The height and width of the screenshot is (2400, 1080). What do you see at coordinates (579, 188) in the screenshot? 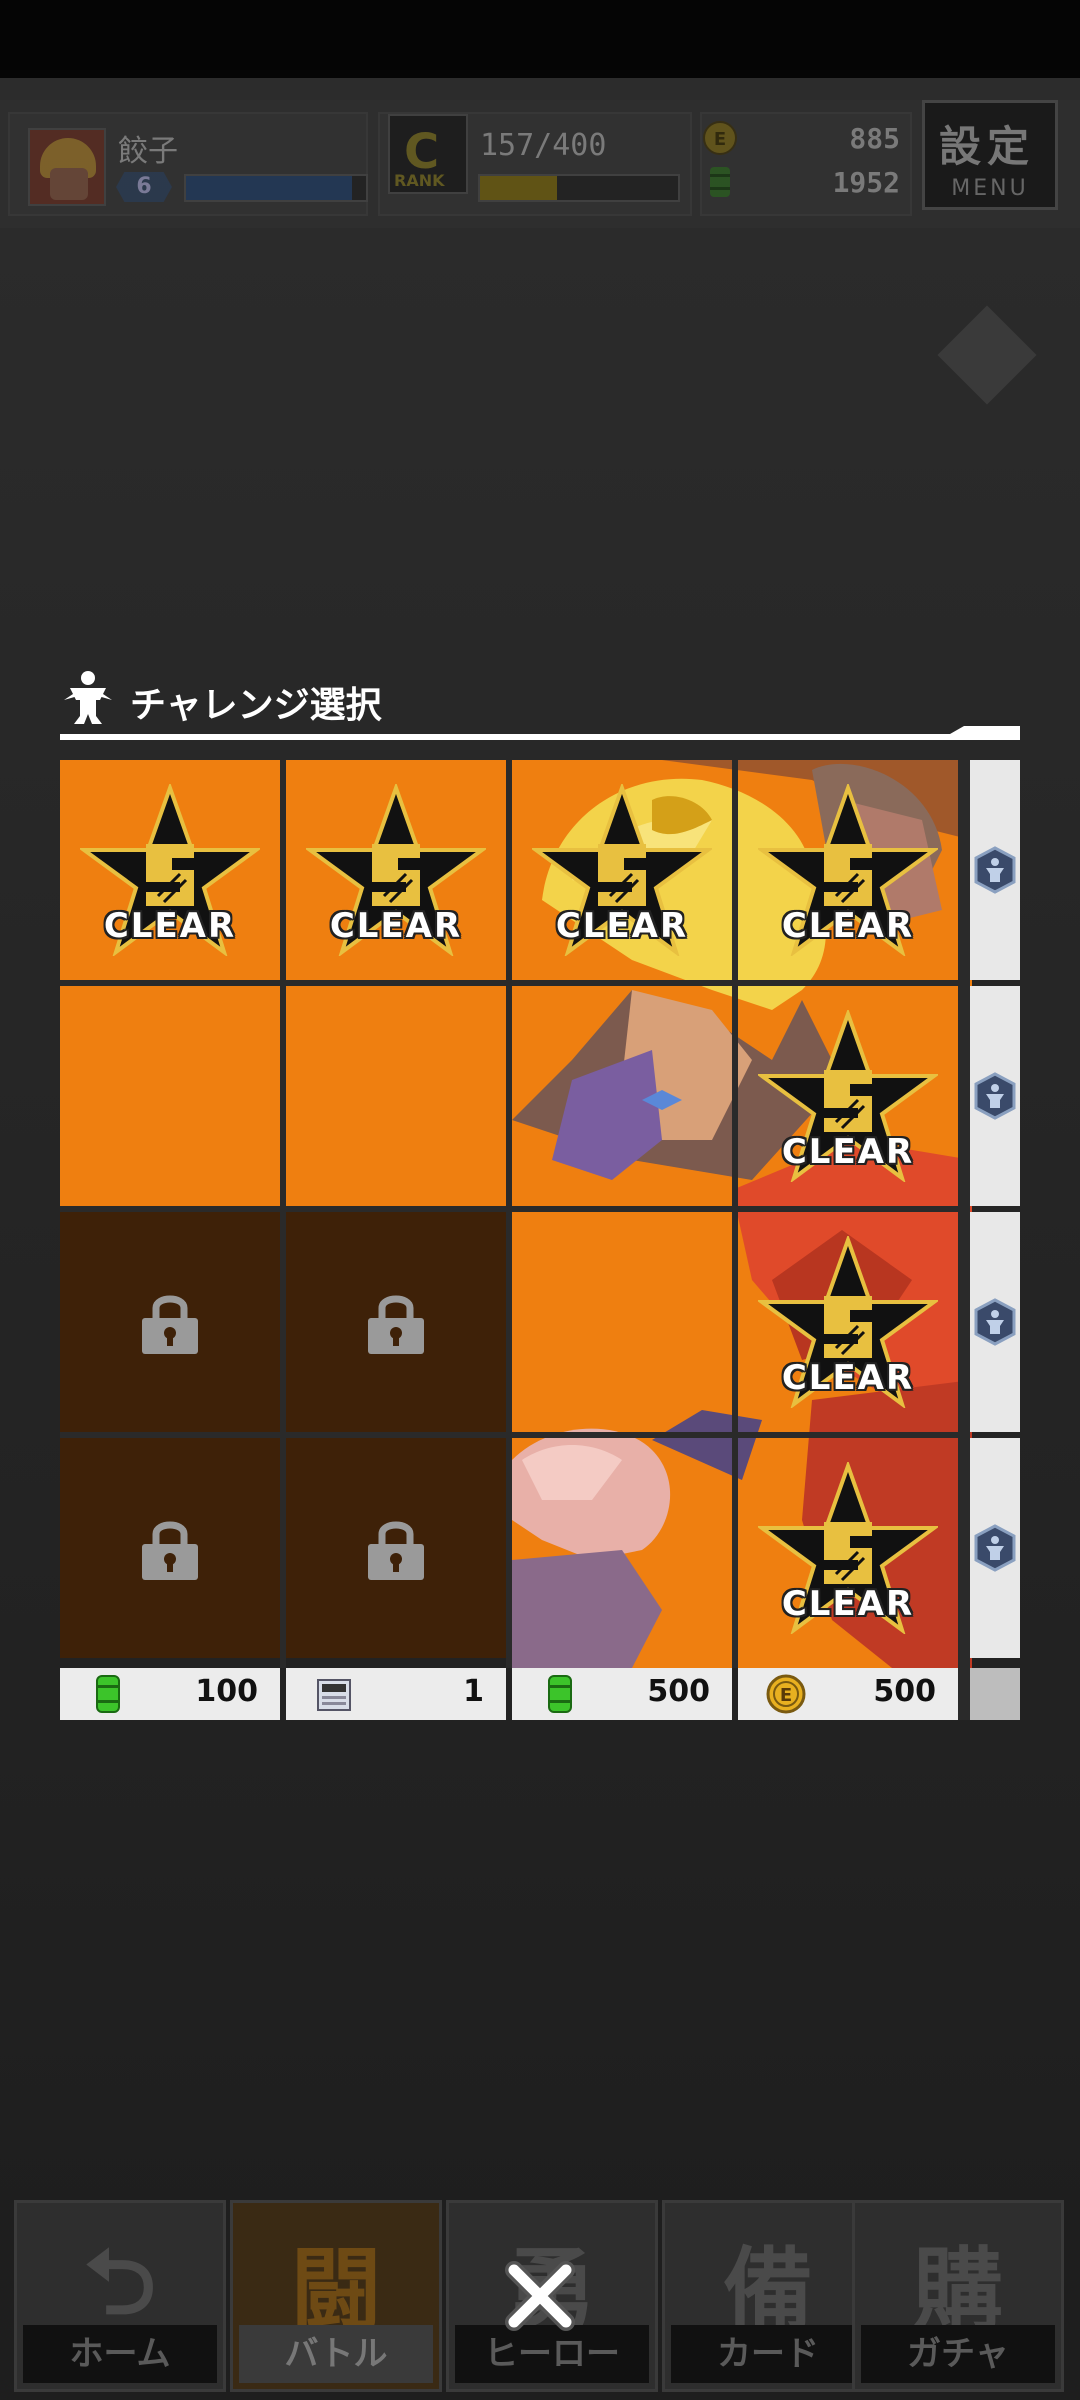
I see `rank-progress-bar` at bounding box center [579, 188].